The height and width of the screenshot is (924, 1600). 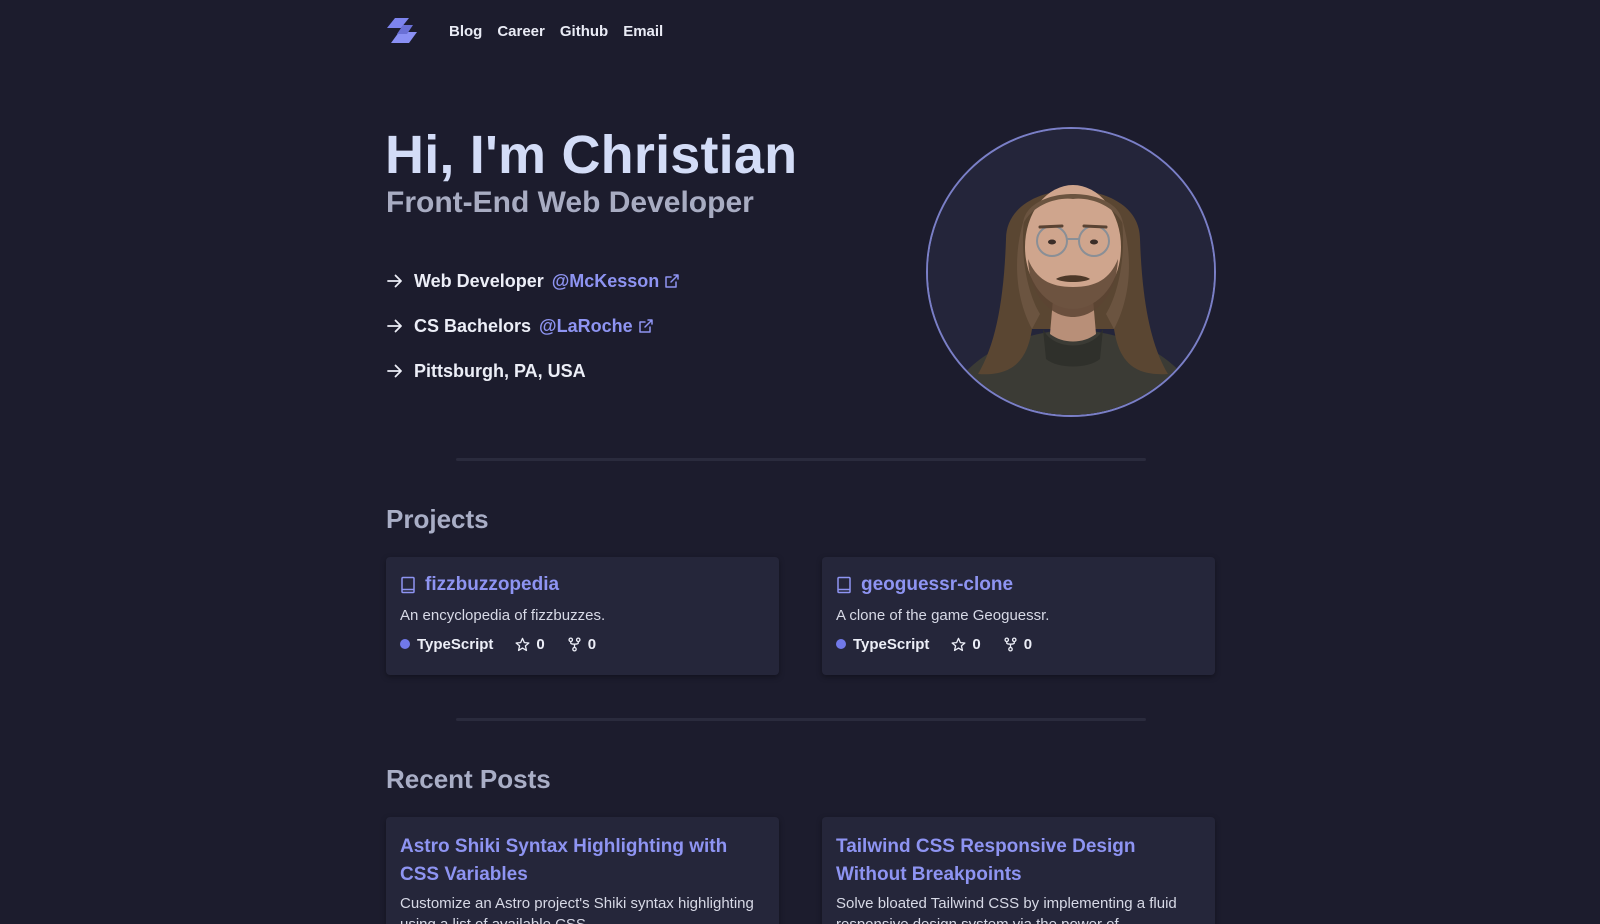 What do you see at coordinates (465, 31) in the screenshot?
I see `nav-link-blog: Blog` at bounding box center [465, 31].